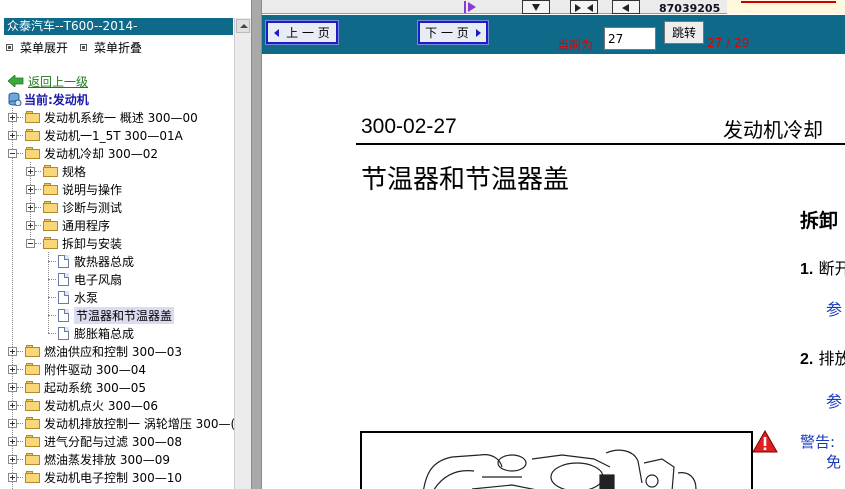 The image size is (845, 489). What do you see at coordinates (788, 2) in the screenshot?
I see `top-right-red-line` at bounding box center [788, 2].